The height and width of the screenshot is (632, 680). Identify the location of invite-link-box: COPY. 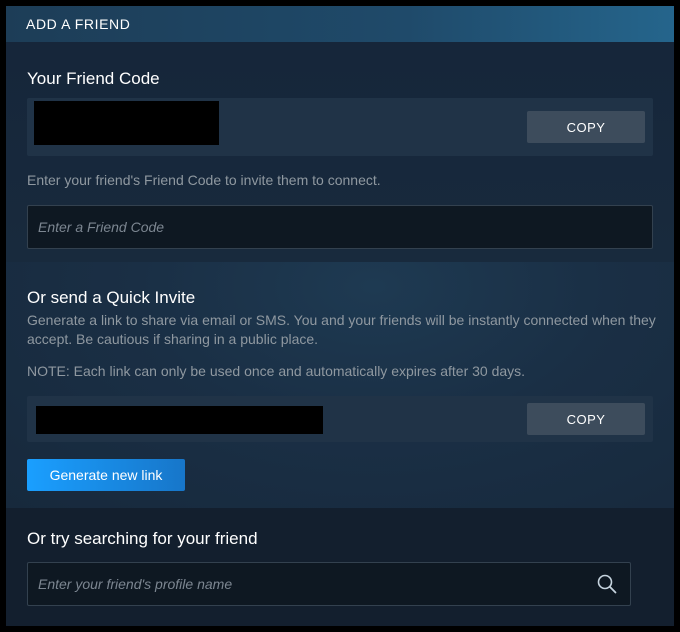
(340, 419).